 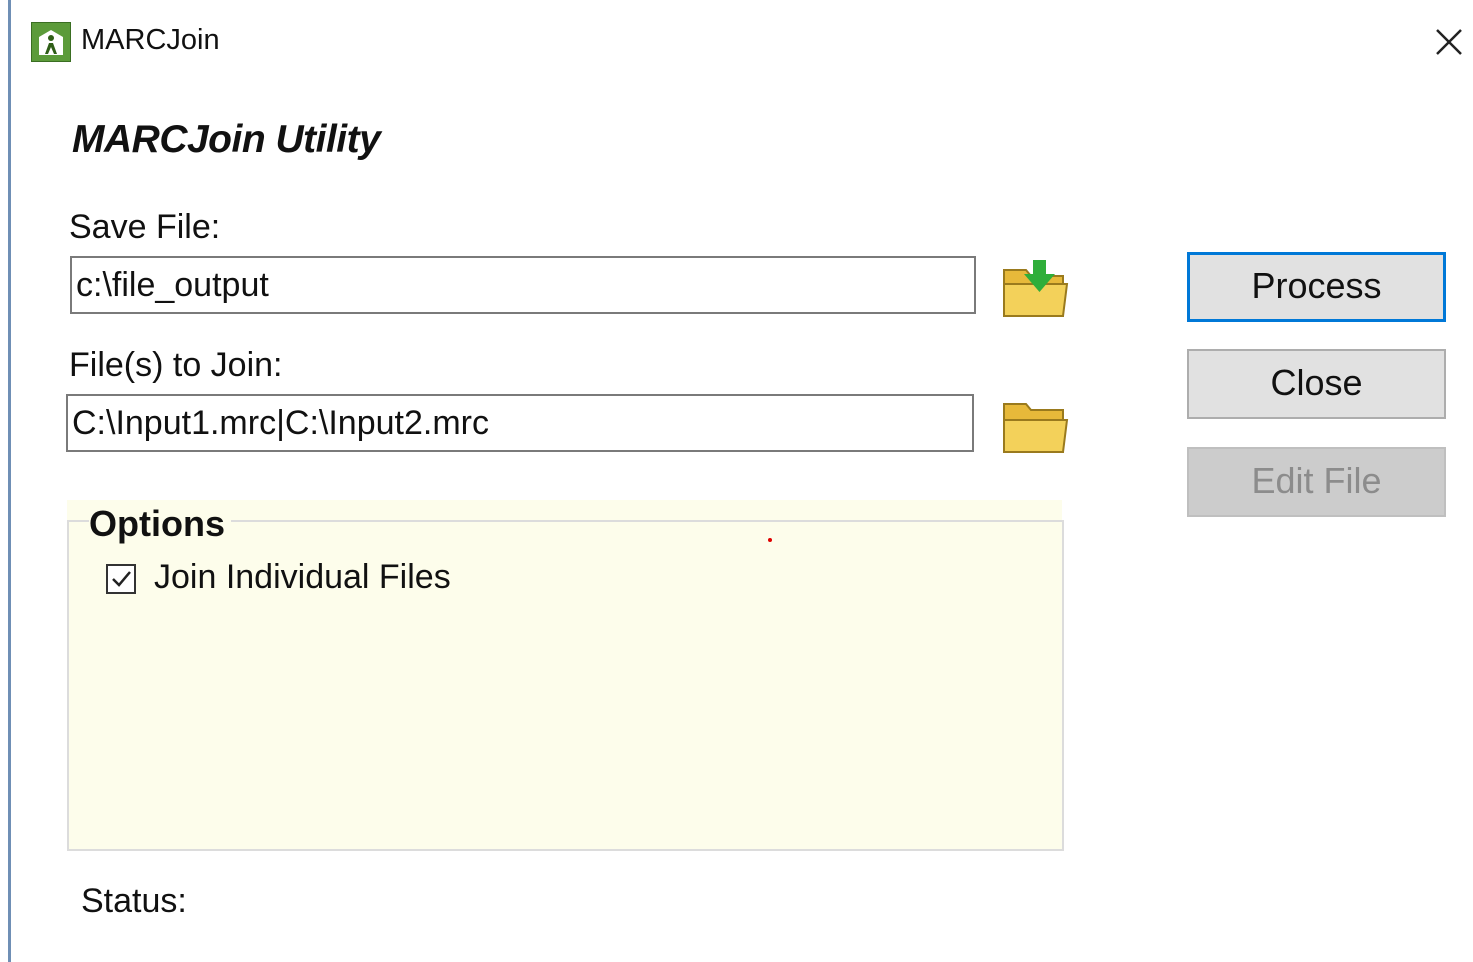 I want to click on edit-file-button: Edit File, so click(x=1316, y=482).